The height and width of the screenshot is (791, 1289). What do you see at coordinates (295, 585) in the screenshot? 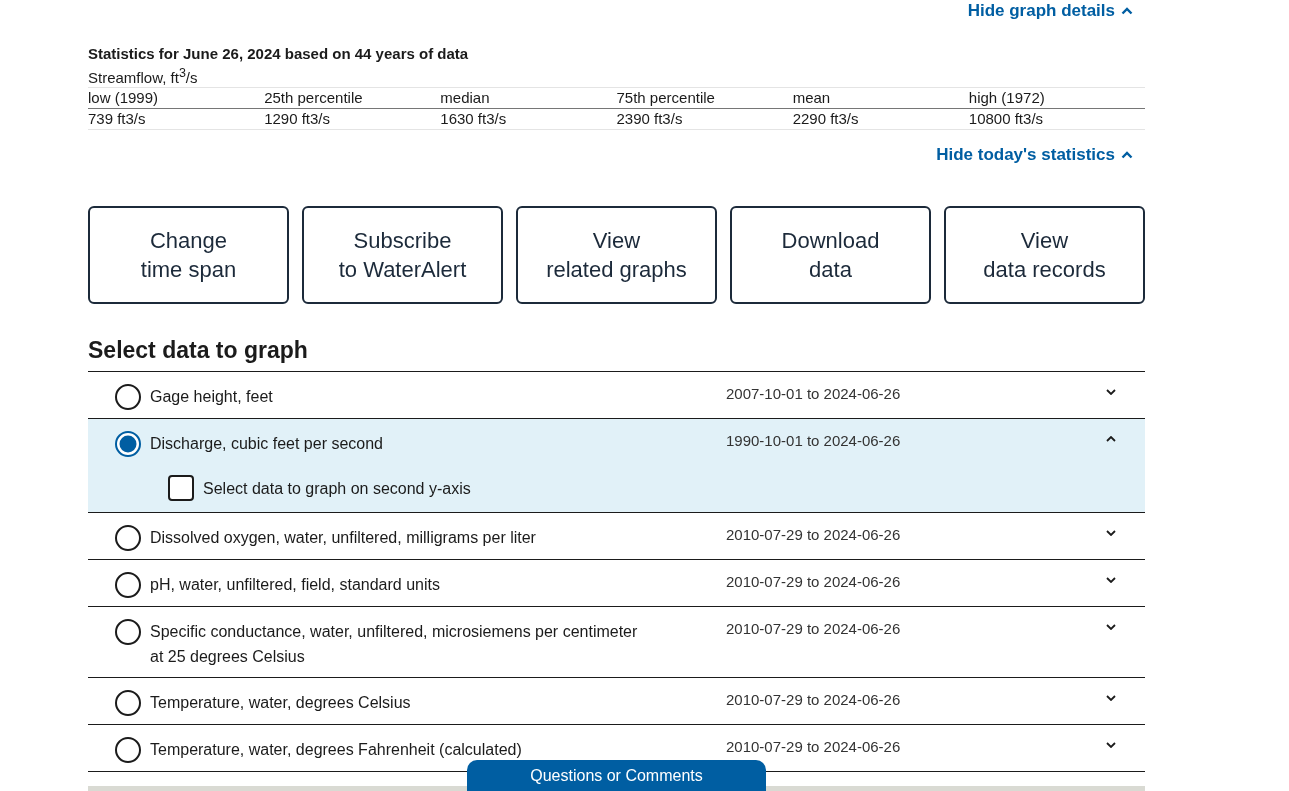
I see `parameter-label: pH, water, unfiltered, field, standard units` at bounding box center [295, 585].